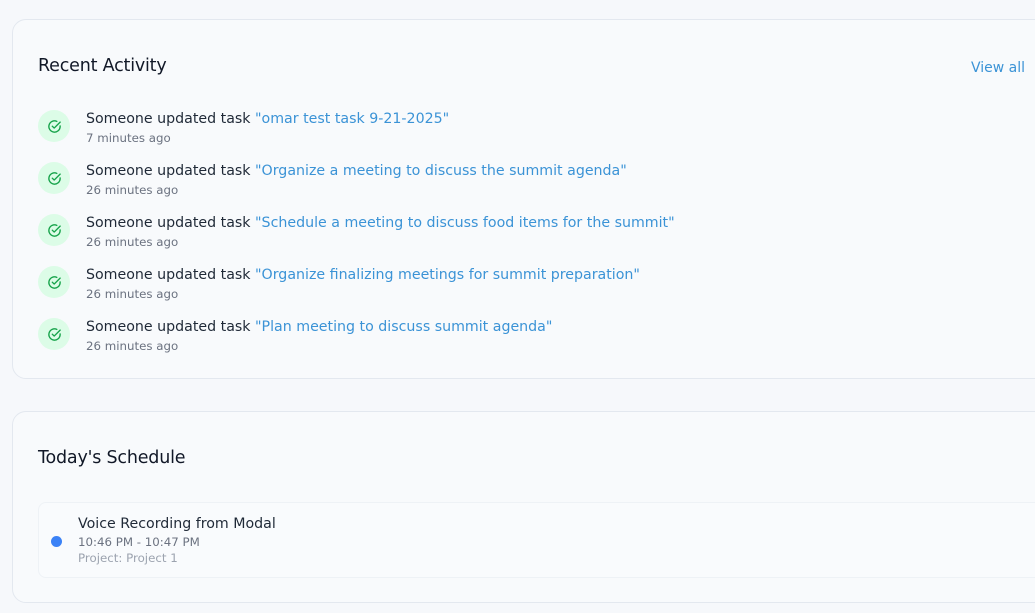 This screenshot has height=613, width=1035. What do you see at coordinates (352, 119) in the screenshot?
I see `task-link: "omar test task 9-21-2025"` at bounding box center [352, 119].